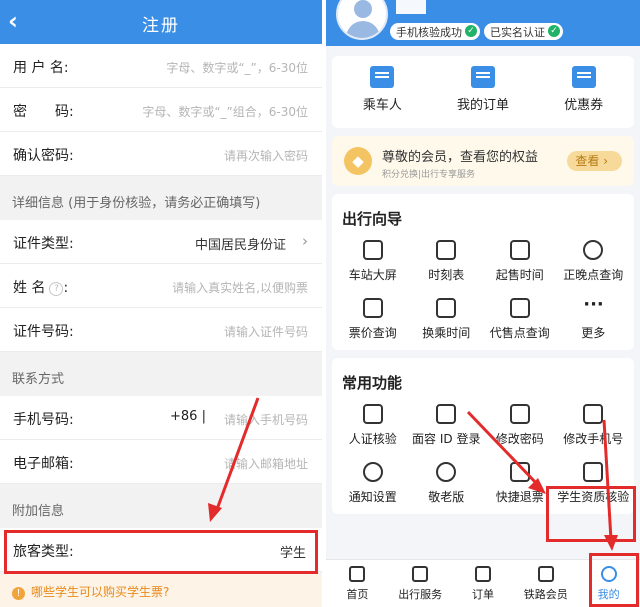 Image resolution: width=640 pixels, height=607 pixels. I want to click on member-subtitle: 积分兑换|出行专享服务, so click(429, 175).